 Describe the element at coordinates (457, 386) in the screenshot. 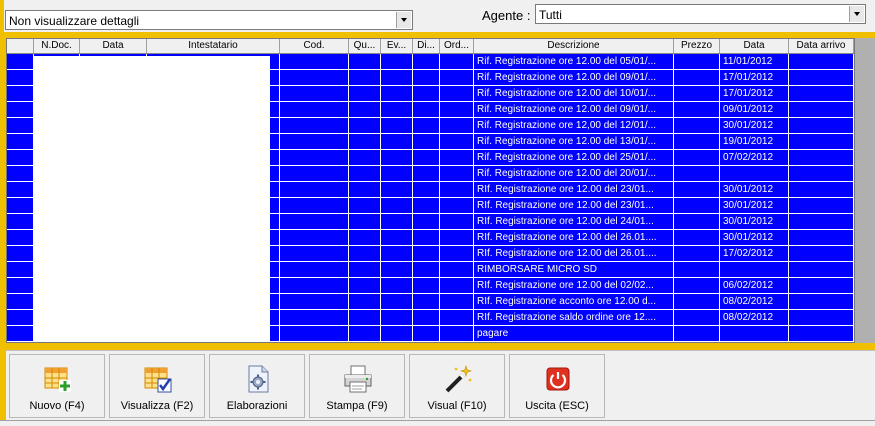

I see `visual-button: Visual (F10)` at that location.